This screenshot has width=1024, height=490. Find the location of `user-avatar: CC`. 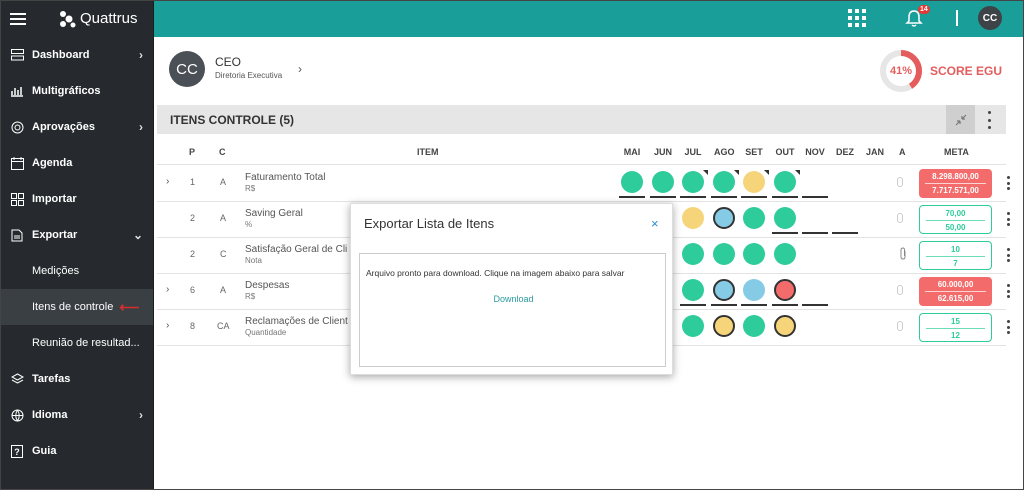

user-avatar: CC is located at coordinates (990, 18).